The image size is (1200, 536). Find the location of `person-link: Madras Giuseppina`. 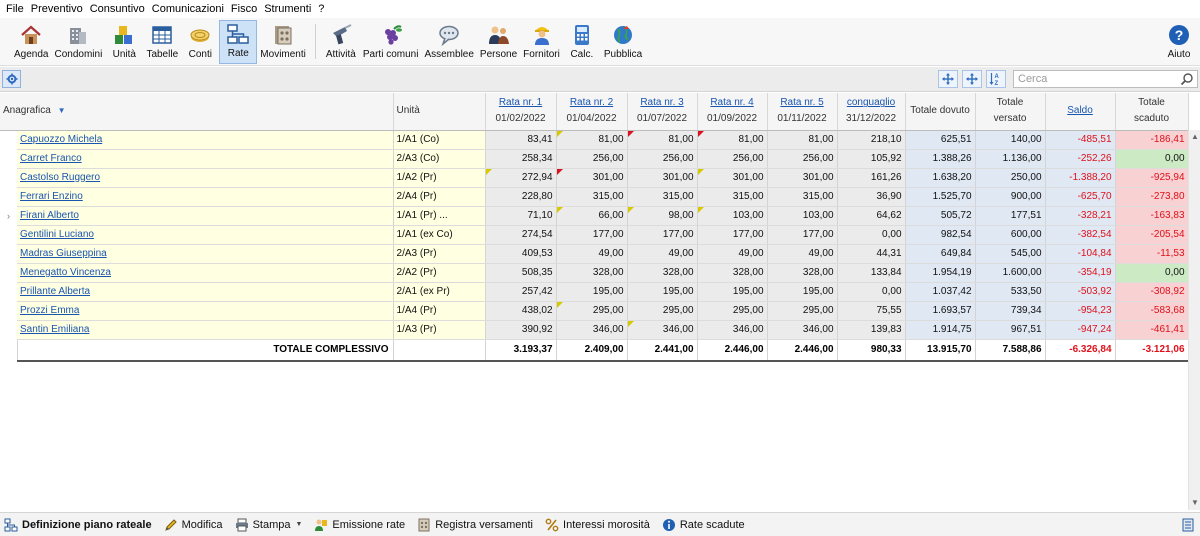

person-link: Madras Giuseppina is located at coordinates (63, 253).